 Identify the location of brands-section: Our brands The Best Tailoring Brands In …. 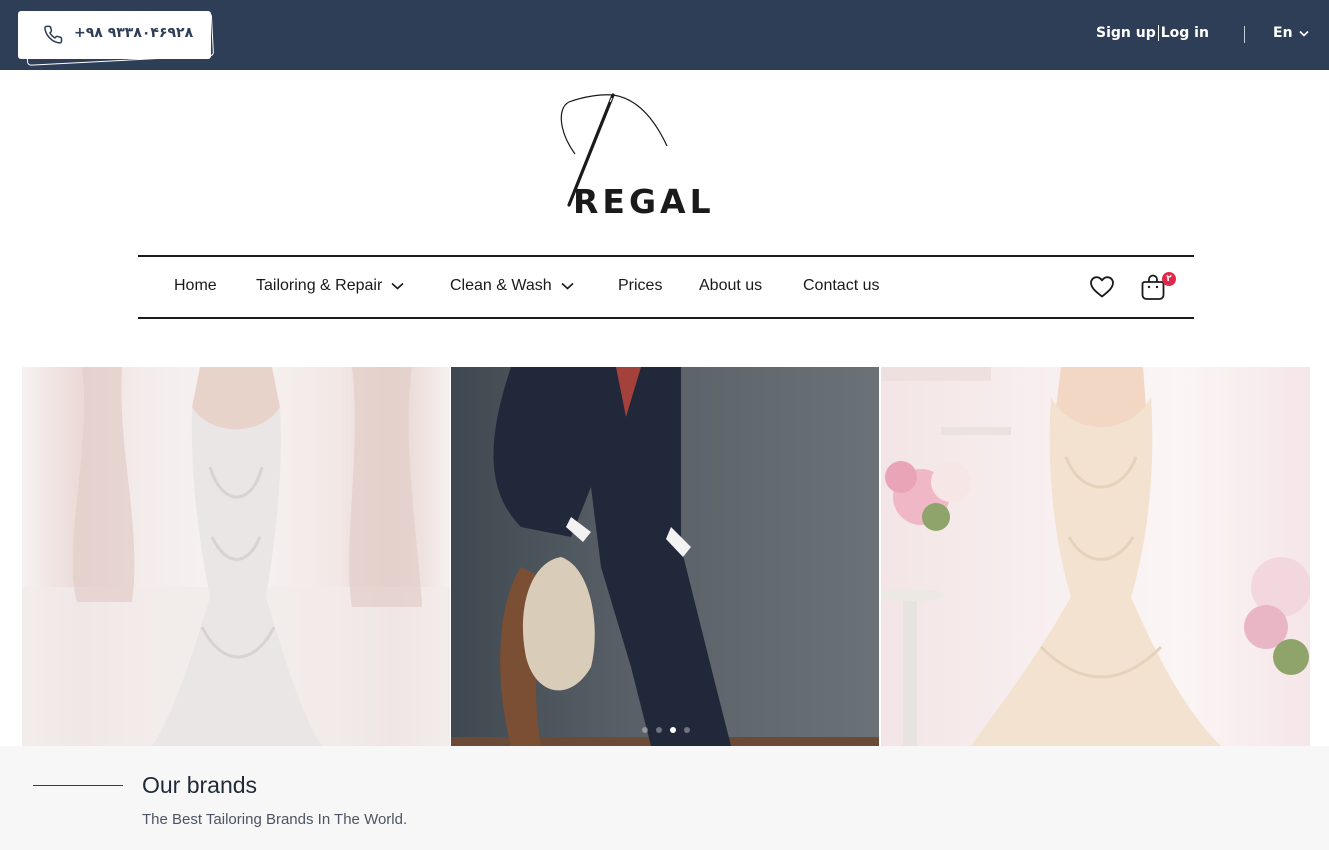
(664, 798).